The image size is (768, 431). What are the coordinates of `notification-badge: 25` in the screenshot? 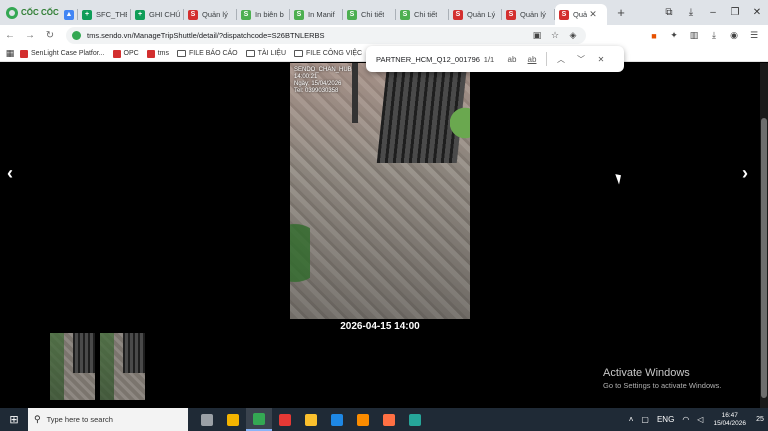 It's located at (760, 419).